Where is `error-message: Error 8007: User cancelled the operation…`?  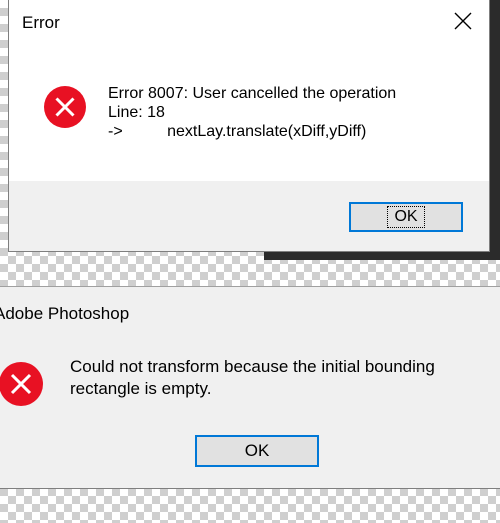
error-message: Error 8007: User cancelled the operation… is located at coordinates (252, 112).